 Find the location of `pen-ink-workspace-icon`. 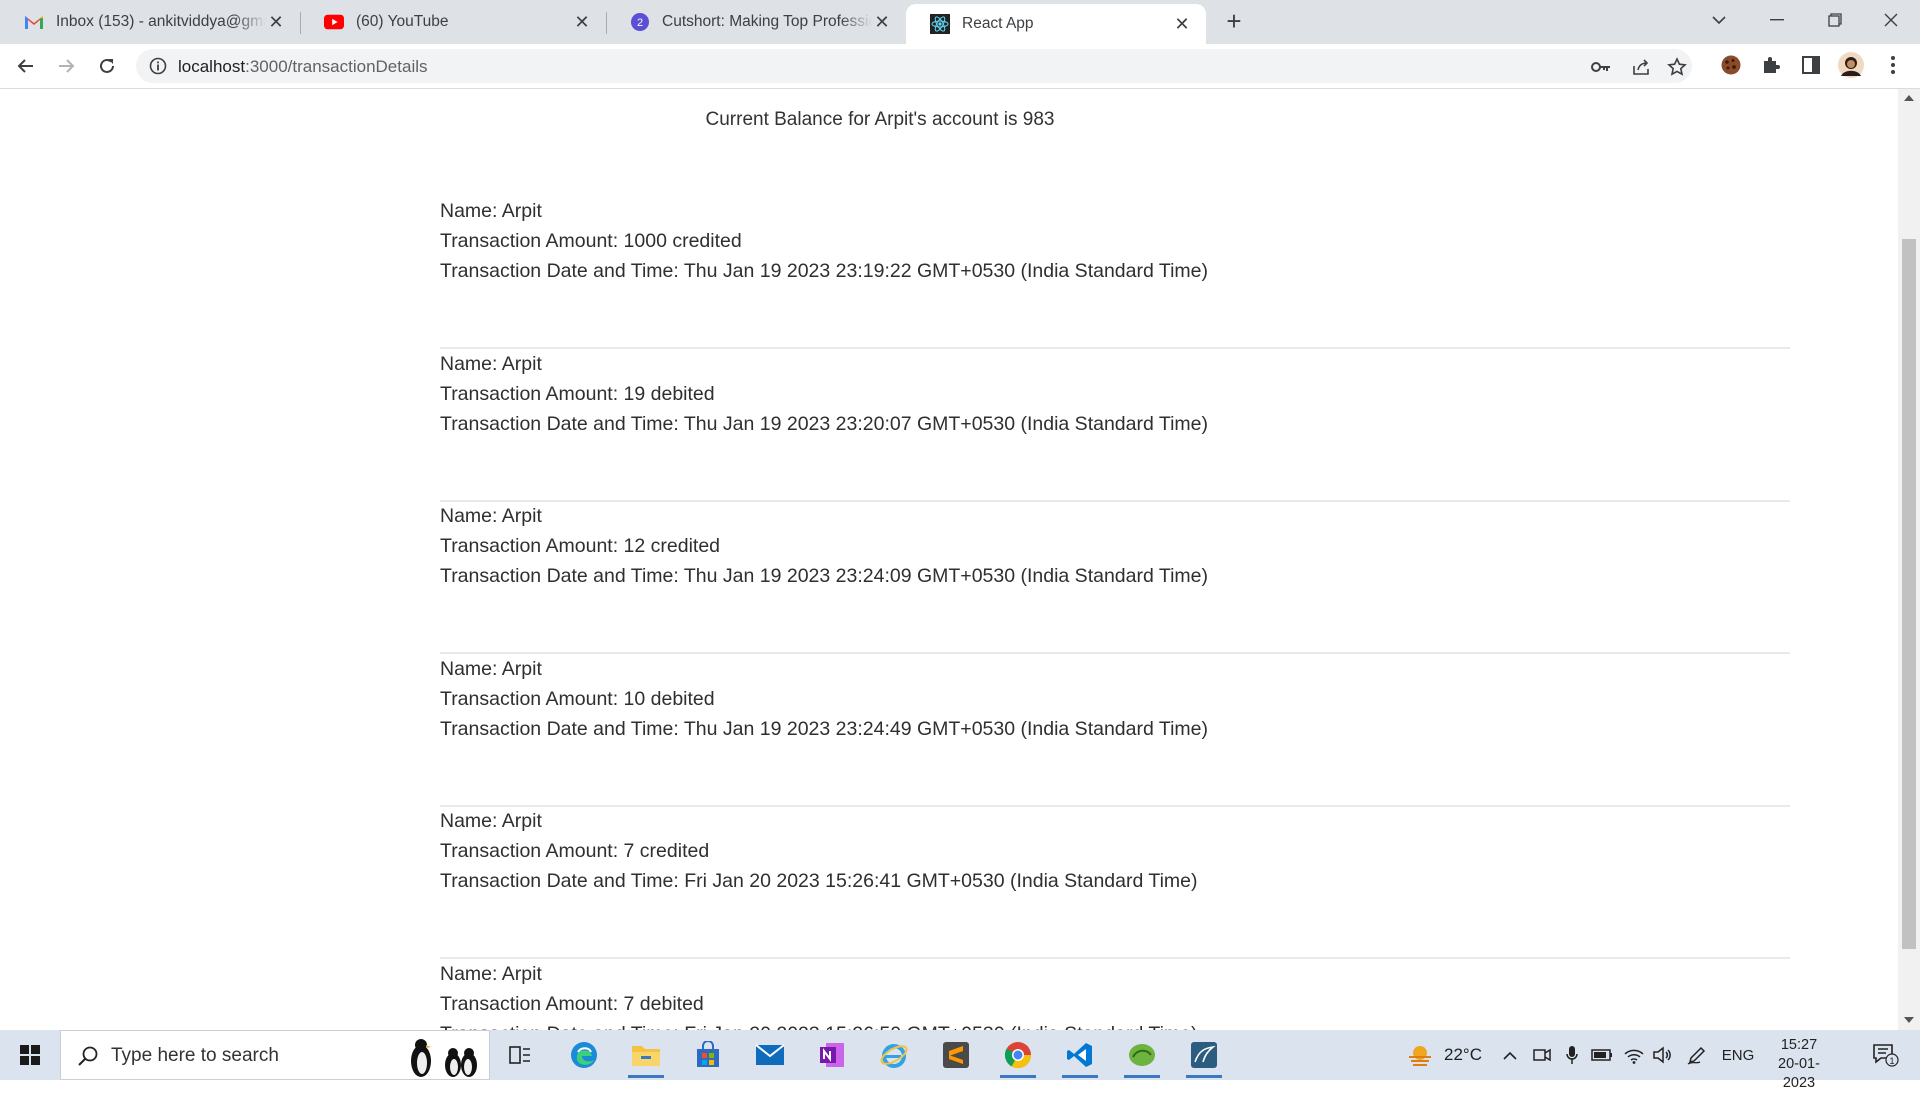

pen-ink-workspace-icon is located at coordinates (1697, 1055).